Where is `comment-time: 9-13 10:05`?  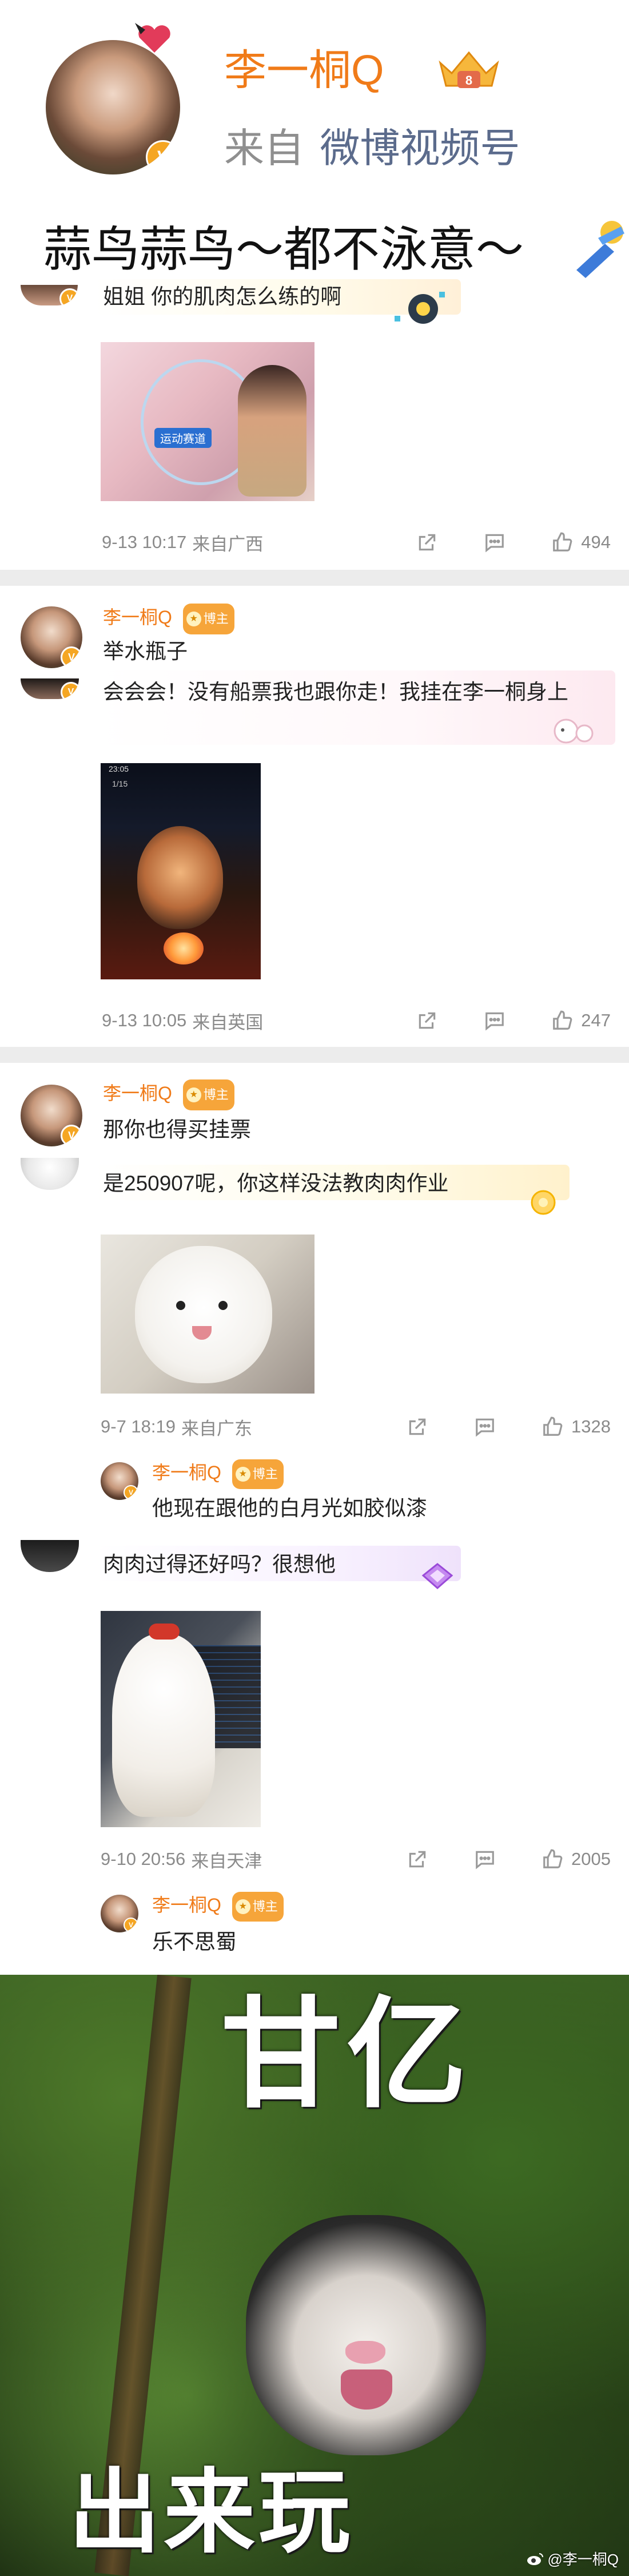 comment-time: 9-13 10:05 is located at coordinates (144, 1020).